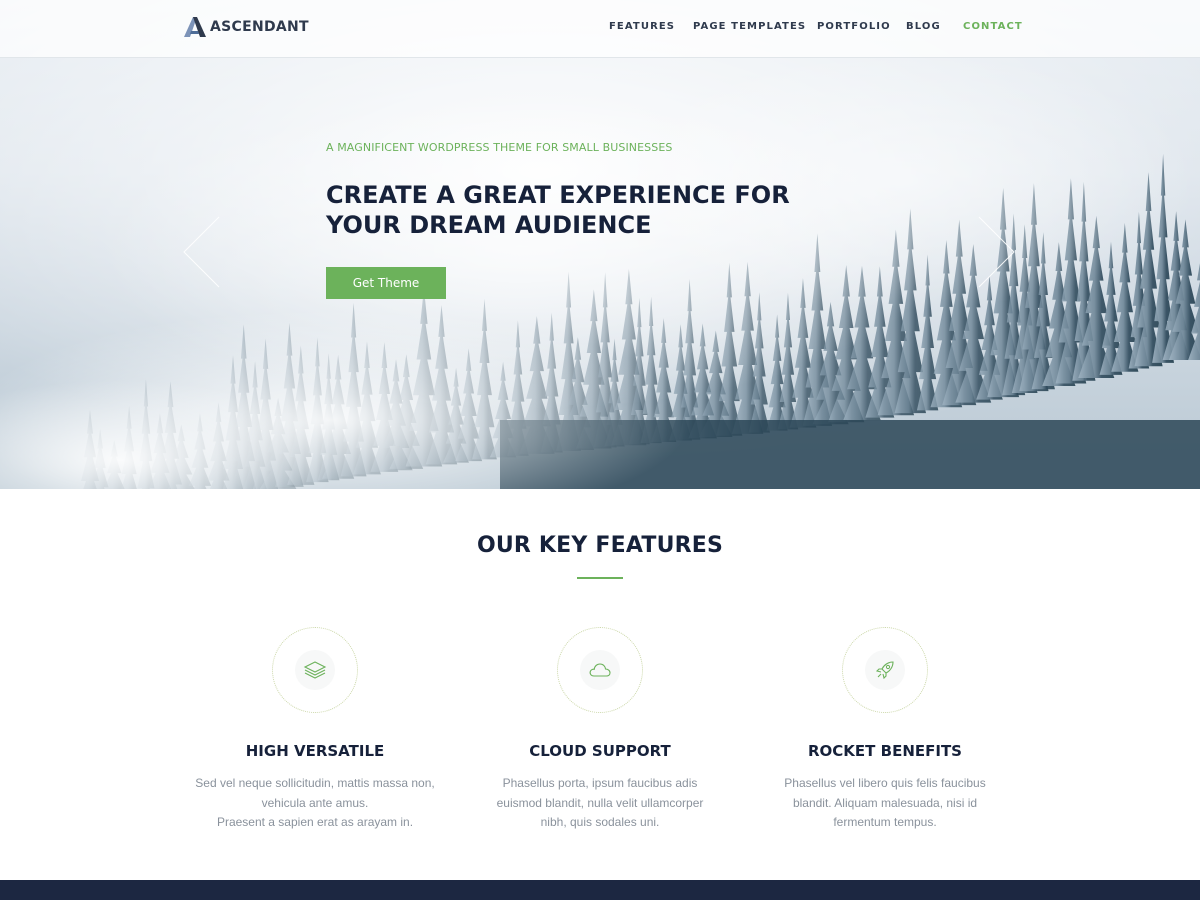 The image size is (1200, 900). Describe the element at coordinates (885, 783) in the screenshot. I see `feature-description-line: Phasellus vel libero quis felis faucibus` at that location.